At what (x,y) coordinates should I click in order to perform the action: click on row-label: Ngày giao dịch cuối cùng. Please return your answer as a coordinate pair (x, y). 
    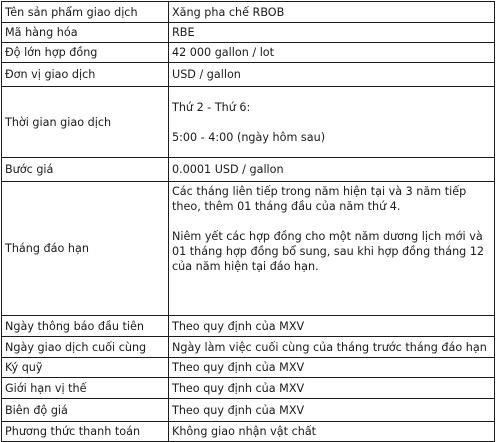
    Looking at the image, I should click on (85, 347).